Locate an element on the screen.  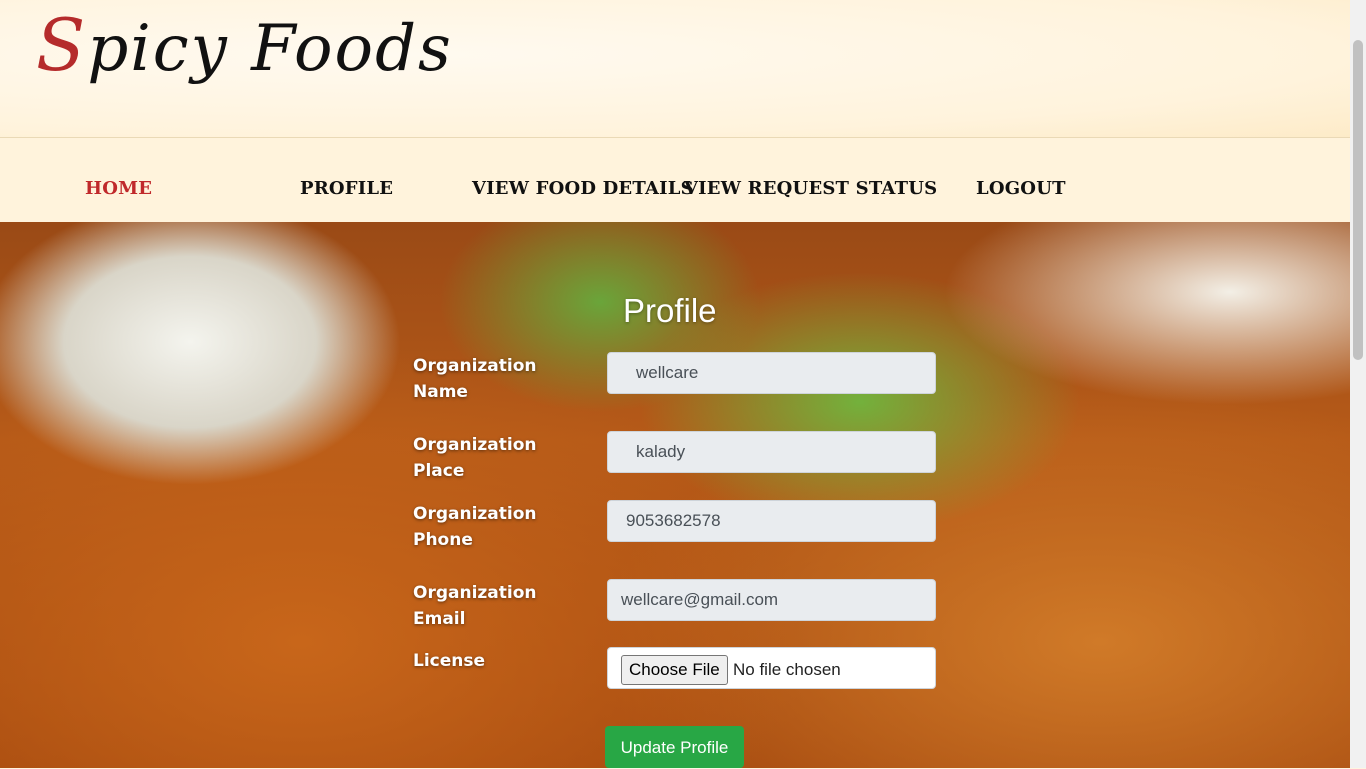
org-name-input is located at coordinates (771, 373).